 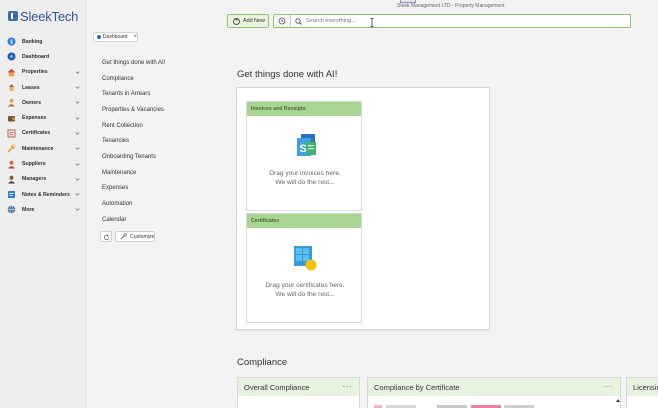 I want to click on sidebar-item-notes-reminders: Notes & Reminders, so click(x=43, y=194).